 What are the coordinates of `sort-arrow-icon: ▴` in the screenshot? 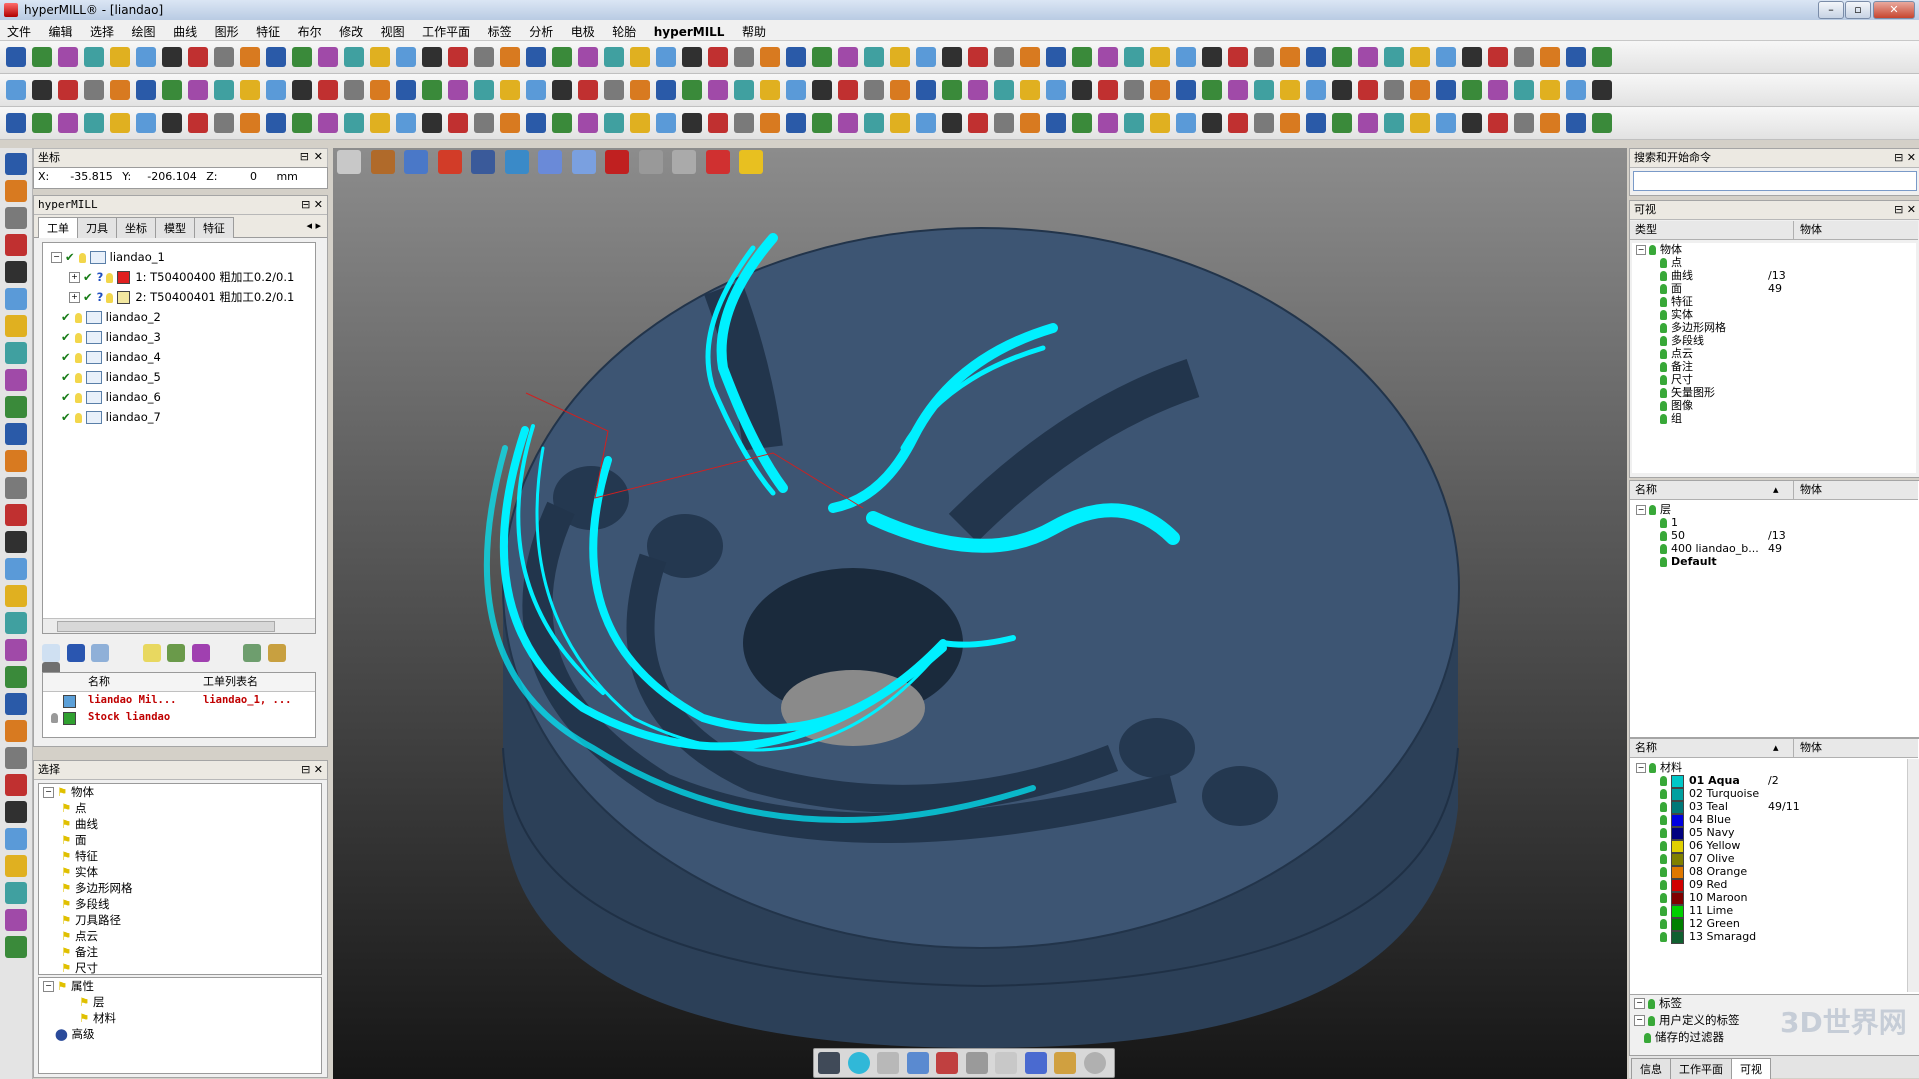 It's located at (1776, 490).